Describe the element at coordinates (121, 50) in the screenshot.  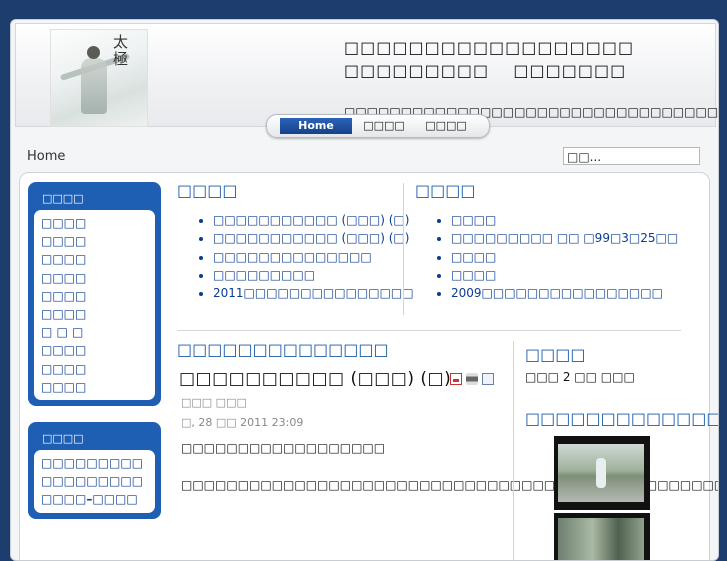
I see `logo-calligraphy: 太極` at that location.